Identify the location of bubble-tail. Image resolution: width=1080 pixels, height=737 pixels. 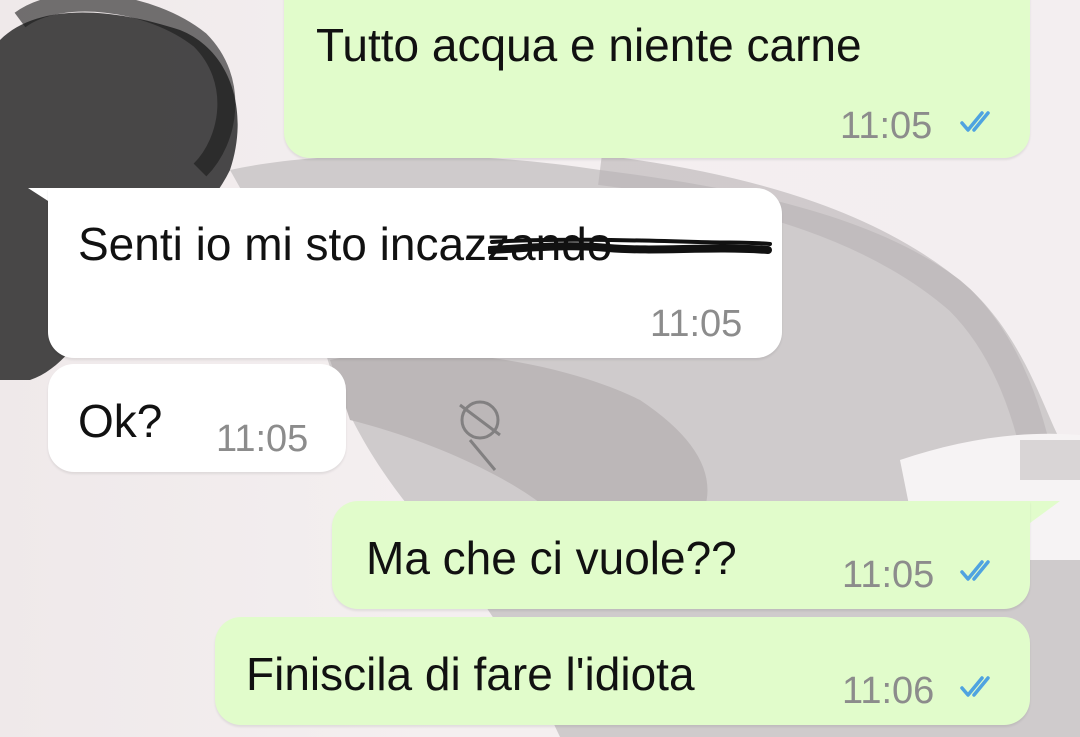
(1045, 512).